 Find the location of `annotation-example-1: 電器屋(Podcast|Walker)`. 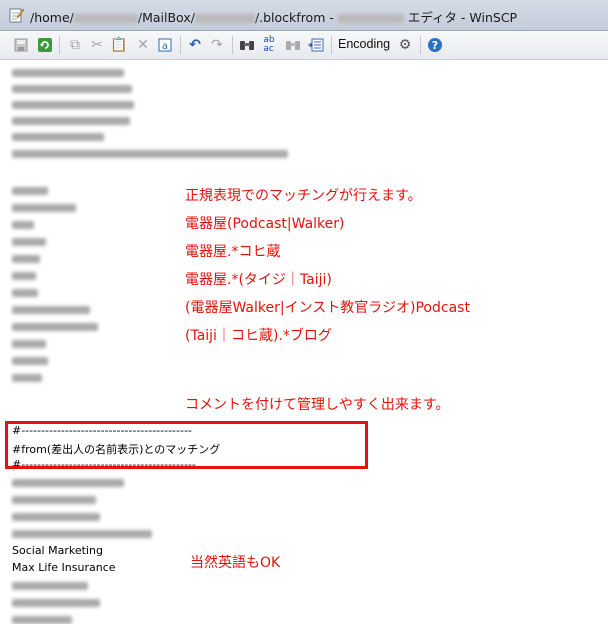

annotation-example-1: 電器屋(Podcast|Walker) is located at coordinates (265, 224).